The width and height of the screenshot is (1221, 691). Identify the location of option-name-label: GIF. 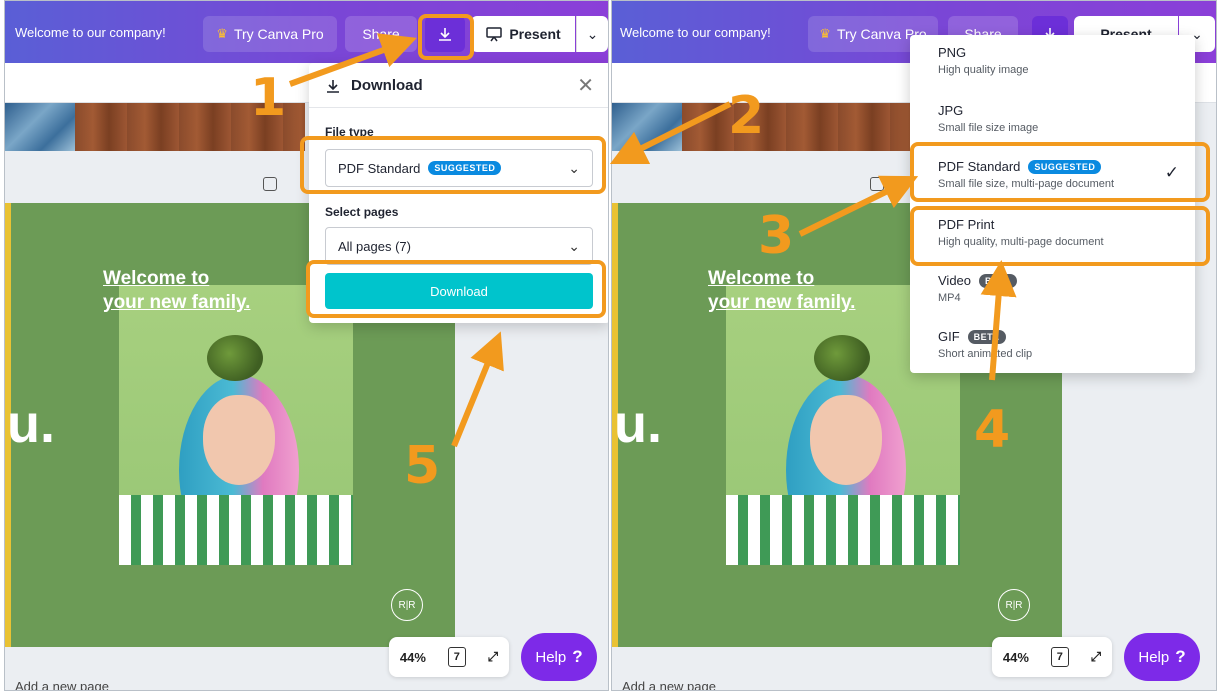
(949, 336).